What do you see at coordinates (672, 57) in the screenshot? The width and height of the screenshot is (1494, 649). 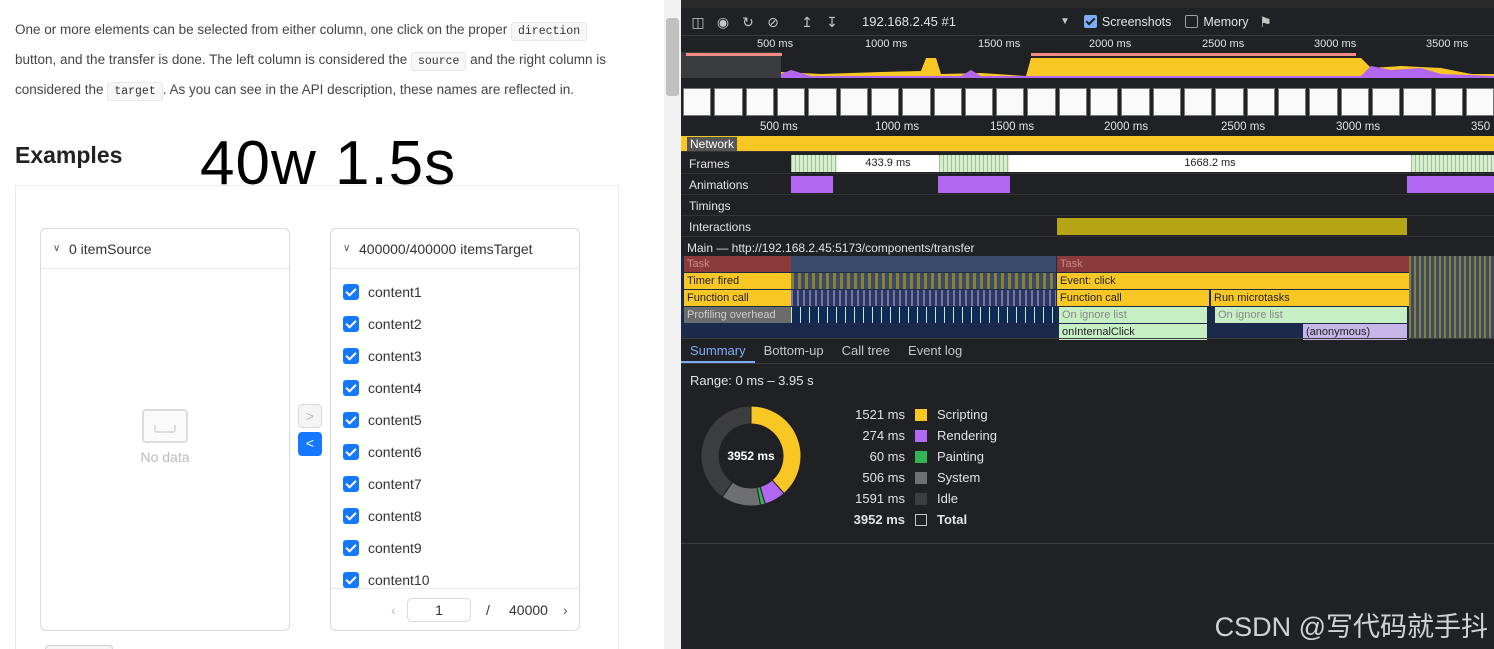 I see `scrollbar-thumb` at bounding box center [672, 57].